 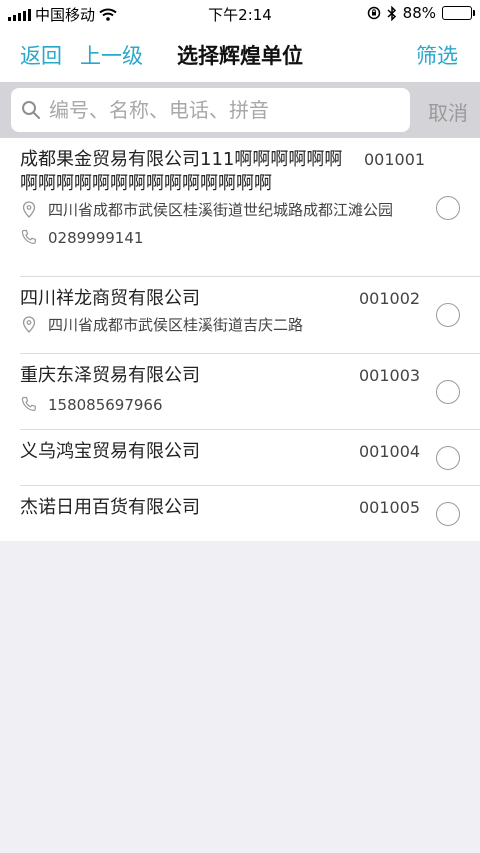 I want to click on page-title: 选择辉煌单位, so click(x=240, y=56).